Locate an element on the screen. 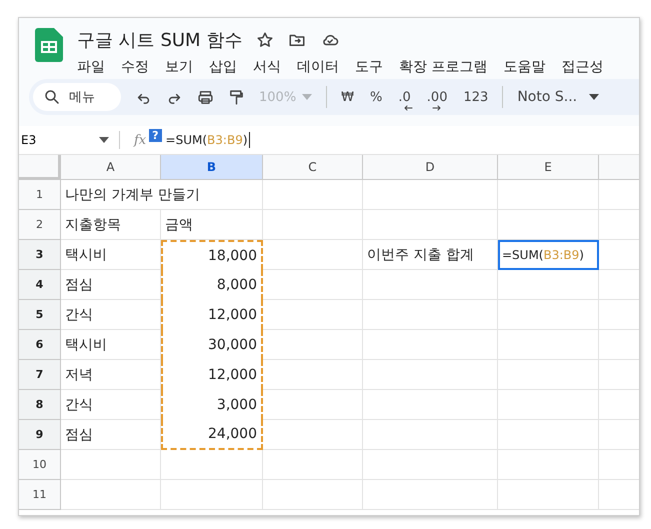  row-header: 3 is located at coordinates (40, 255).